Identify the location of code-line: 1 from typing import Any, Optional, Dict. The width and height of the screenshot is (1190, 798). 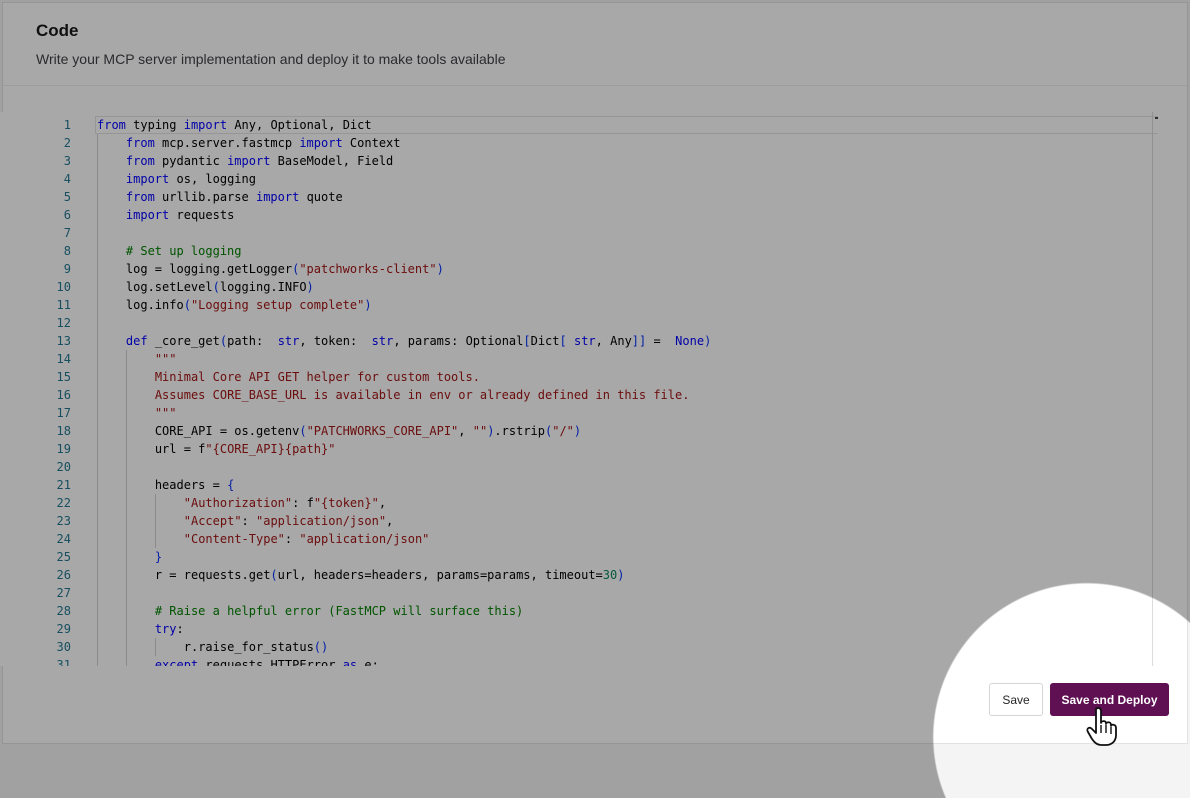
(575, 125).